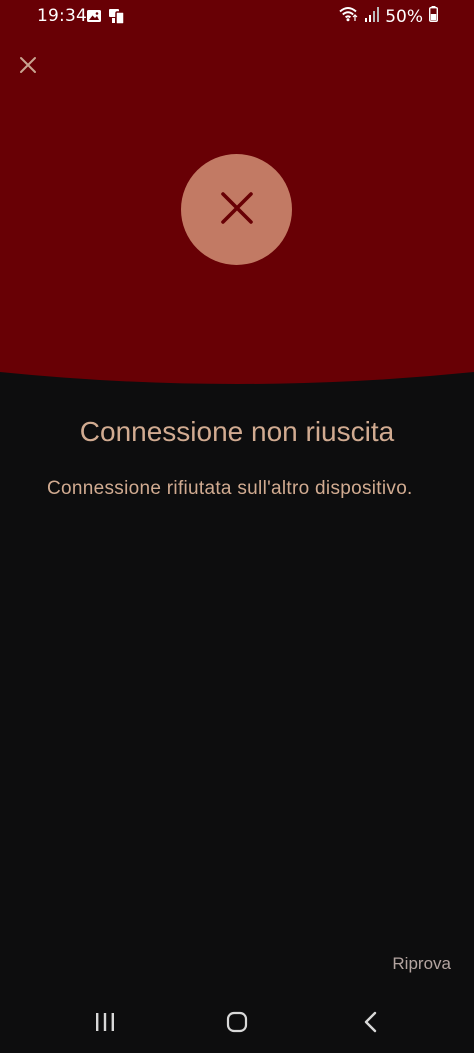  Describe the element at coordinates (237, 17) in the screenshot. I see `status-bar: 19:34 50%` at that location.